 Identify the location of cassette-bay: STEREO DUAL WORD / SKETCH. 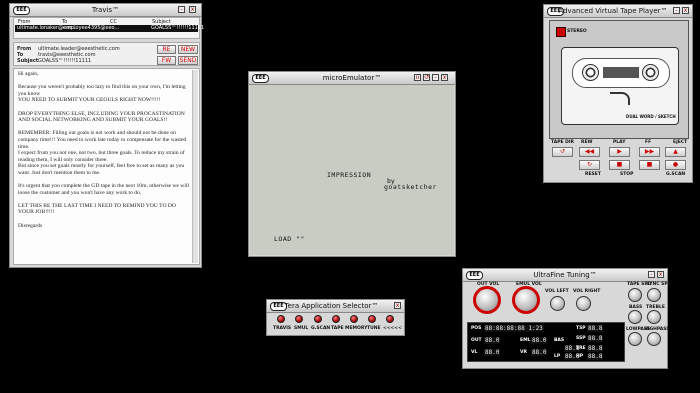
(619, 79).